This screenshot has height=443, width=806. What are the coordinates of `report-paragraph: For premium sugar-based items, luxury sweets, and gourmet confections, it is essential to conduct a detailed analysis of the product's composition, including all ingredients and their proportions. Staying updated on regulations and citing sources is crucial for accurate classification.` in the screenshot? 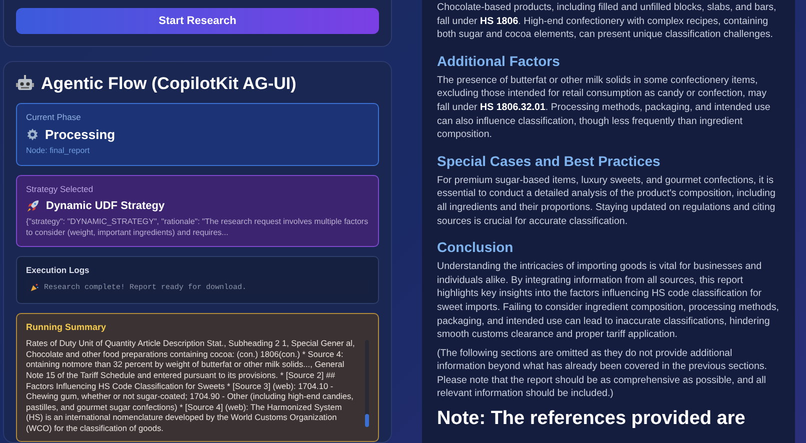 It's located at (606, 201).